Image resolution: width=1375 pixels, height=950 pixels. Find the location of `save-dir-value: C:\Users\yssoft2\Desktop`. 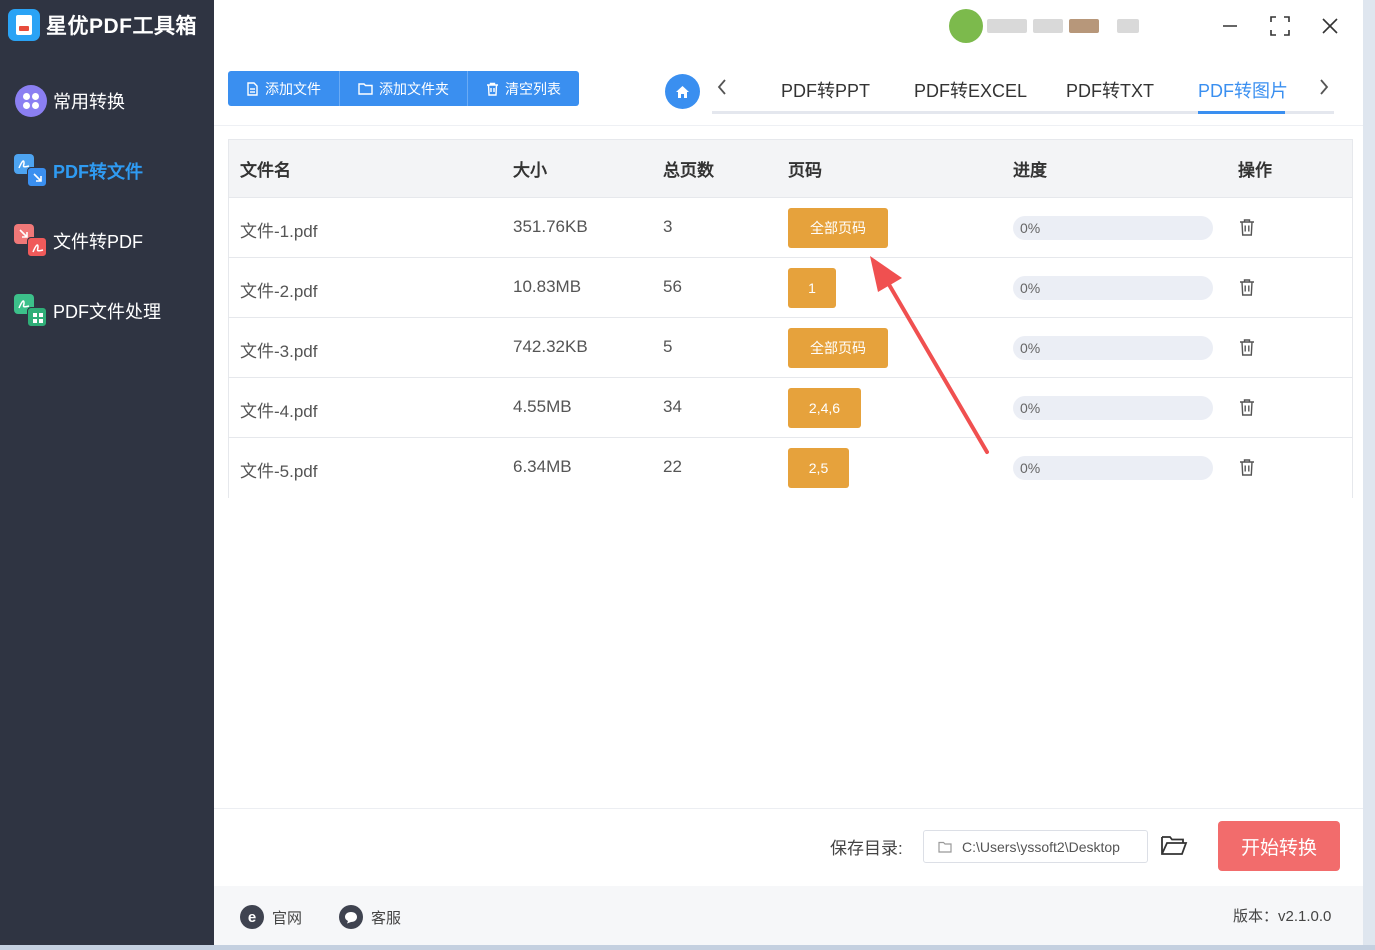

save-dir-value: C:\Users\yssoft2\Desktop is located at coordinates (1041, 846).